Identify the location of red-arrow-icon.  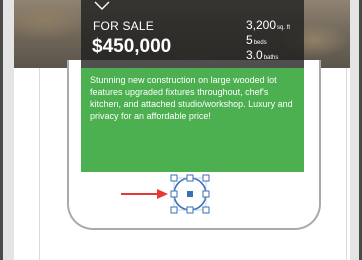
(144, 194).